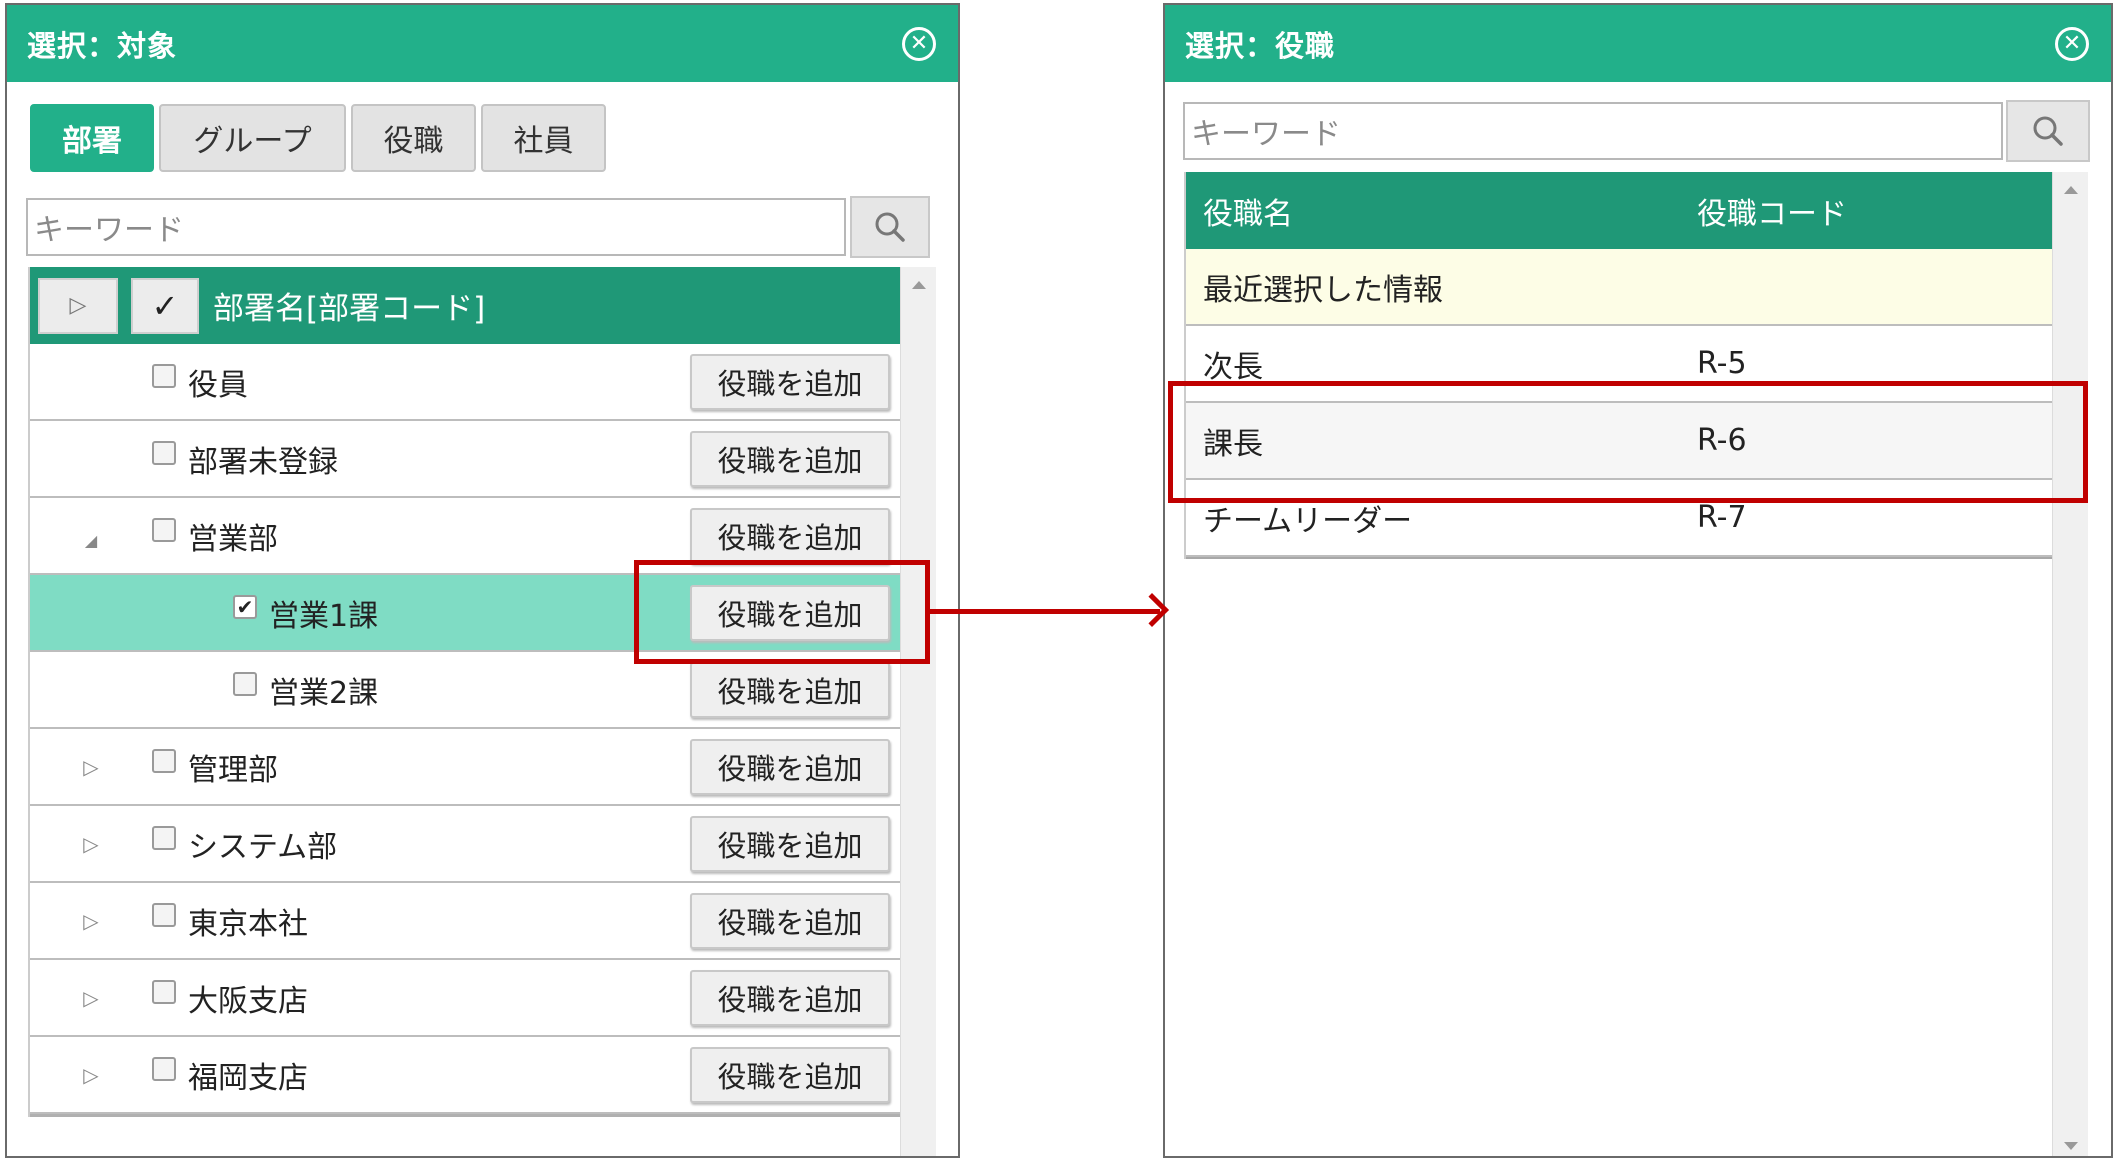 The height and width of the screenshot is (1161, 2116). I want to click on tab-employee: 社員, so click(543, 138).